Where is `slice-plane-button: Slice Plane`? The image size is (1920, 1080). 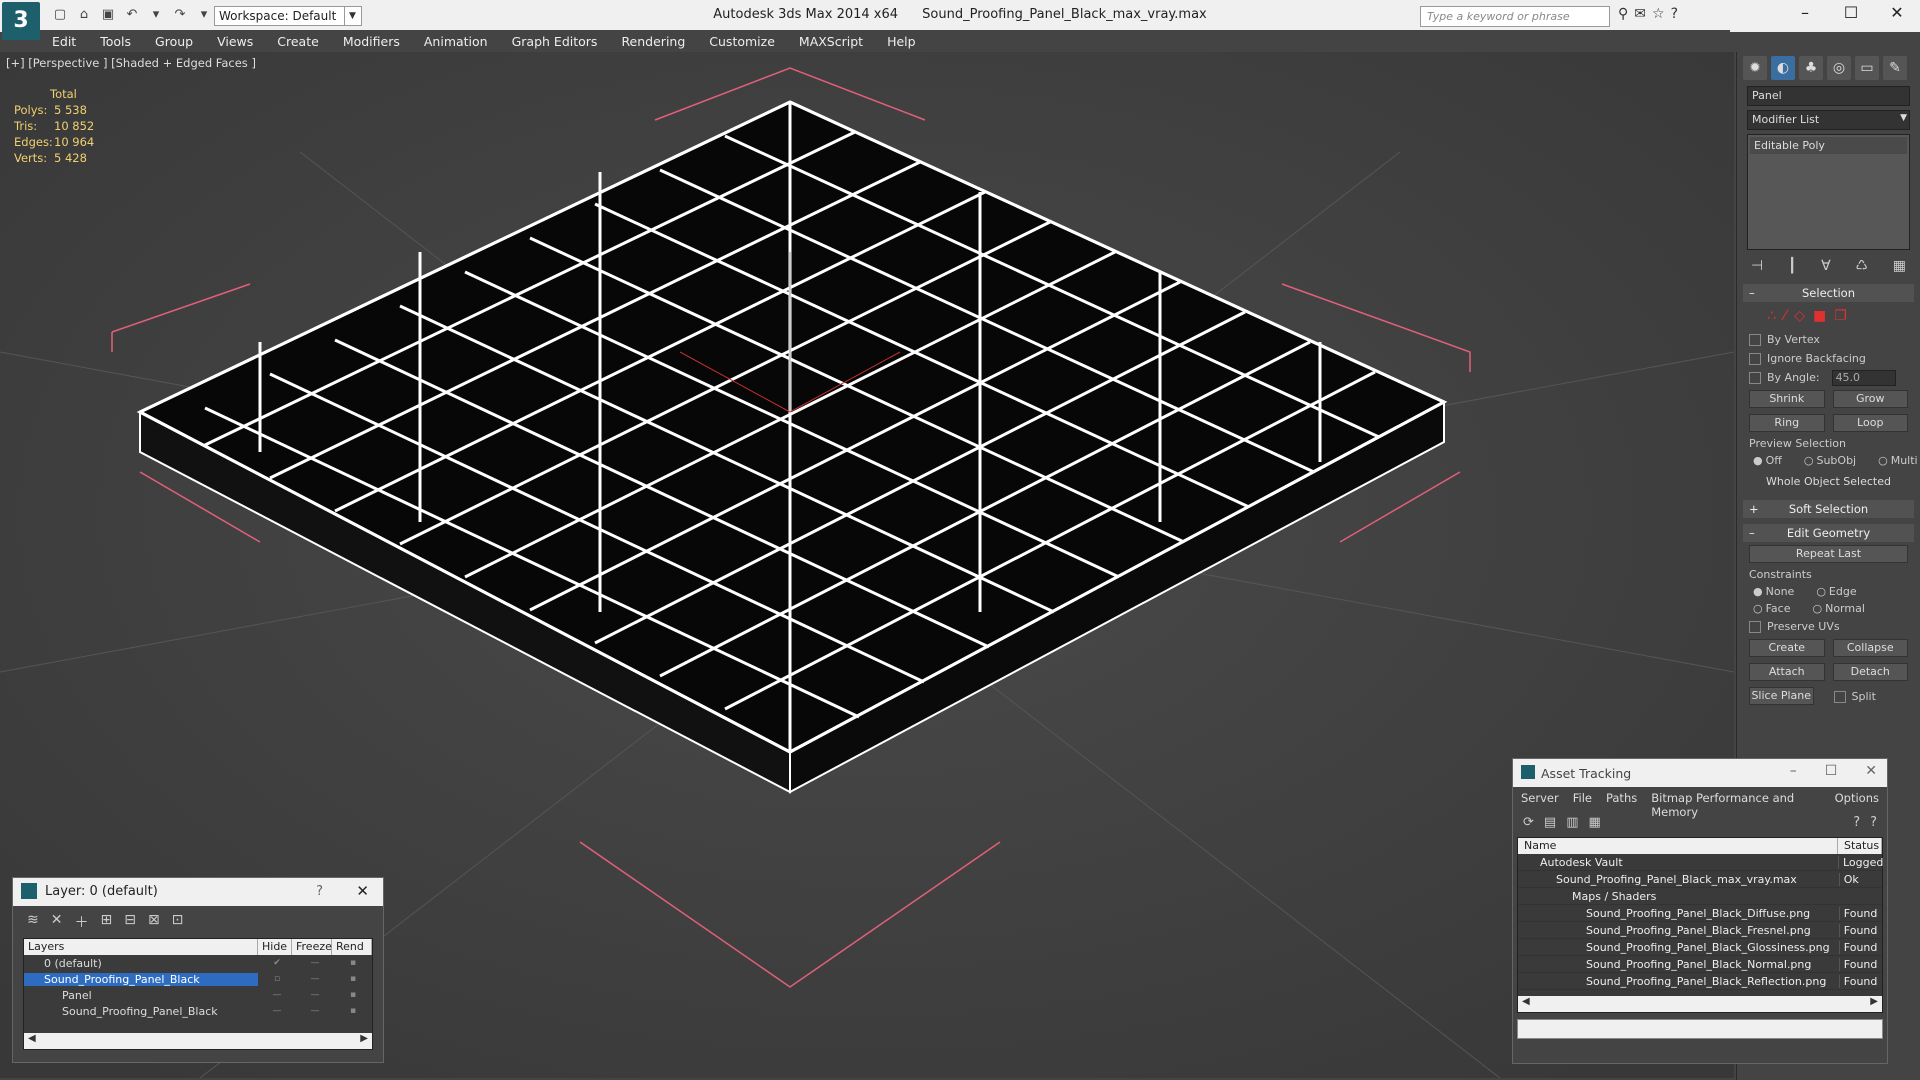 slice-plane-button: Slice Plane is located at coordinates (1781, 696).